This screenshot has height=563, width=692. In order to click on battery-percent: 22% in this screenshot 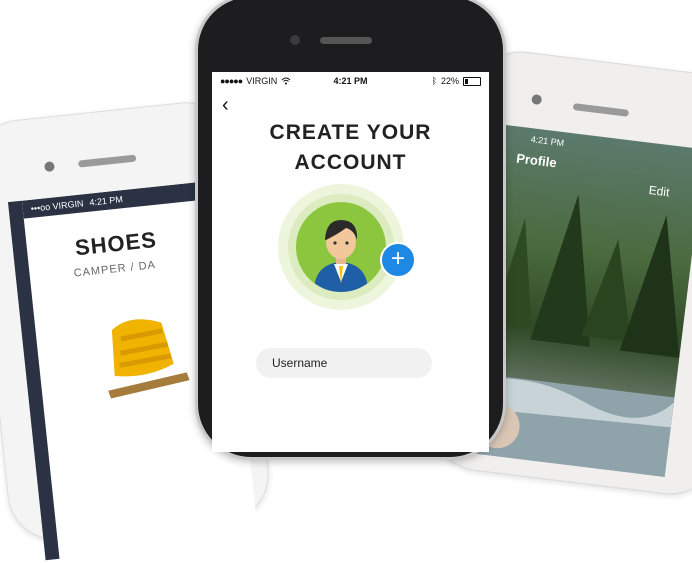, I will do `click(449, 81)`.